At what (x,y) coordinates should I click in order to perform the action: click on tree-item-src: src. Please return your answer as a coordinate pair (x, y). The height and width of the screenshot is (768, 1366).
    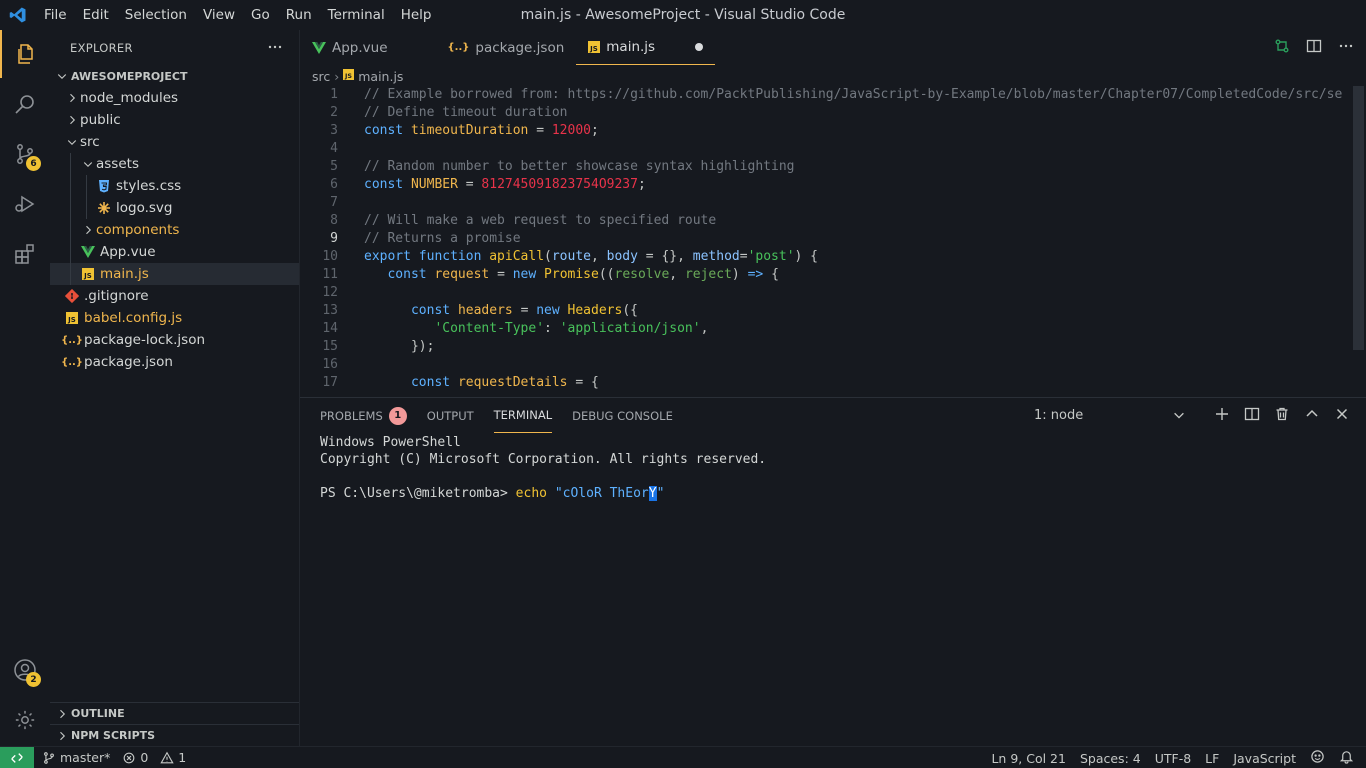
    Looking at the image, I should click on (174, 142).